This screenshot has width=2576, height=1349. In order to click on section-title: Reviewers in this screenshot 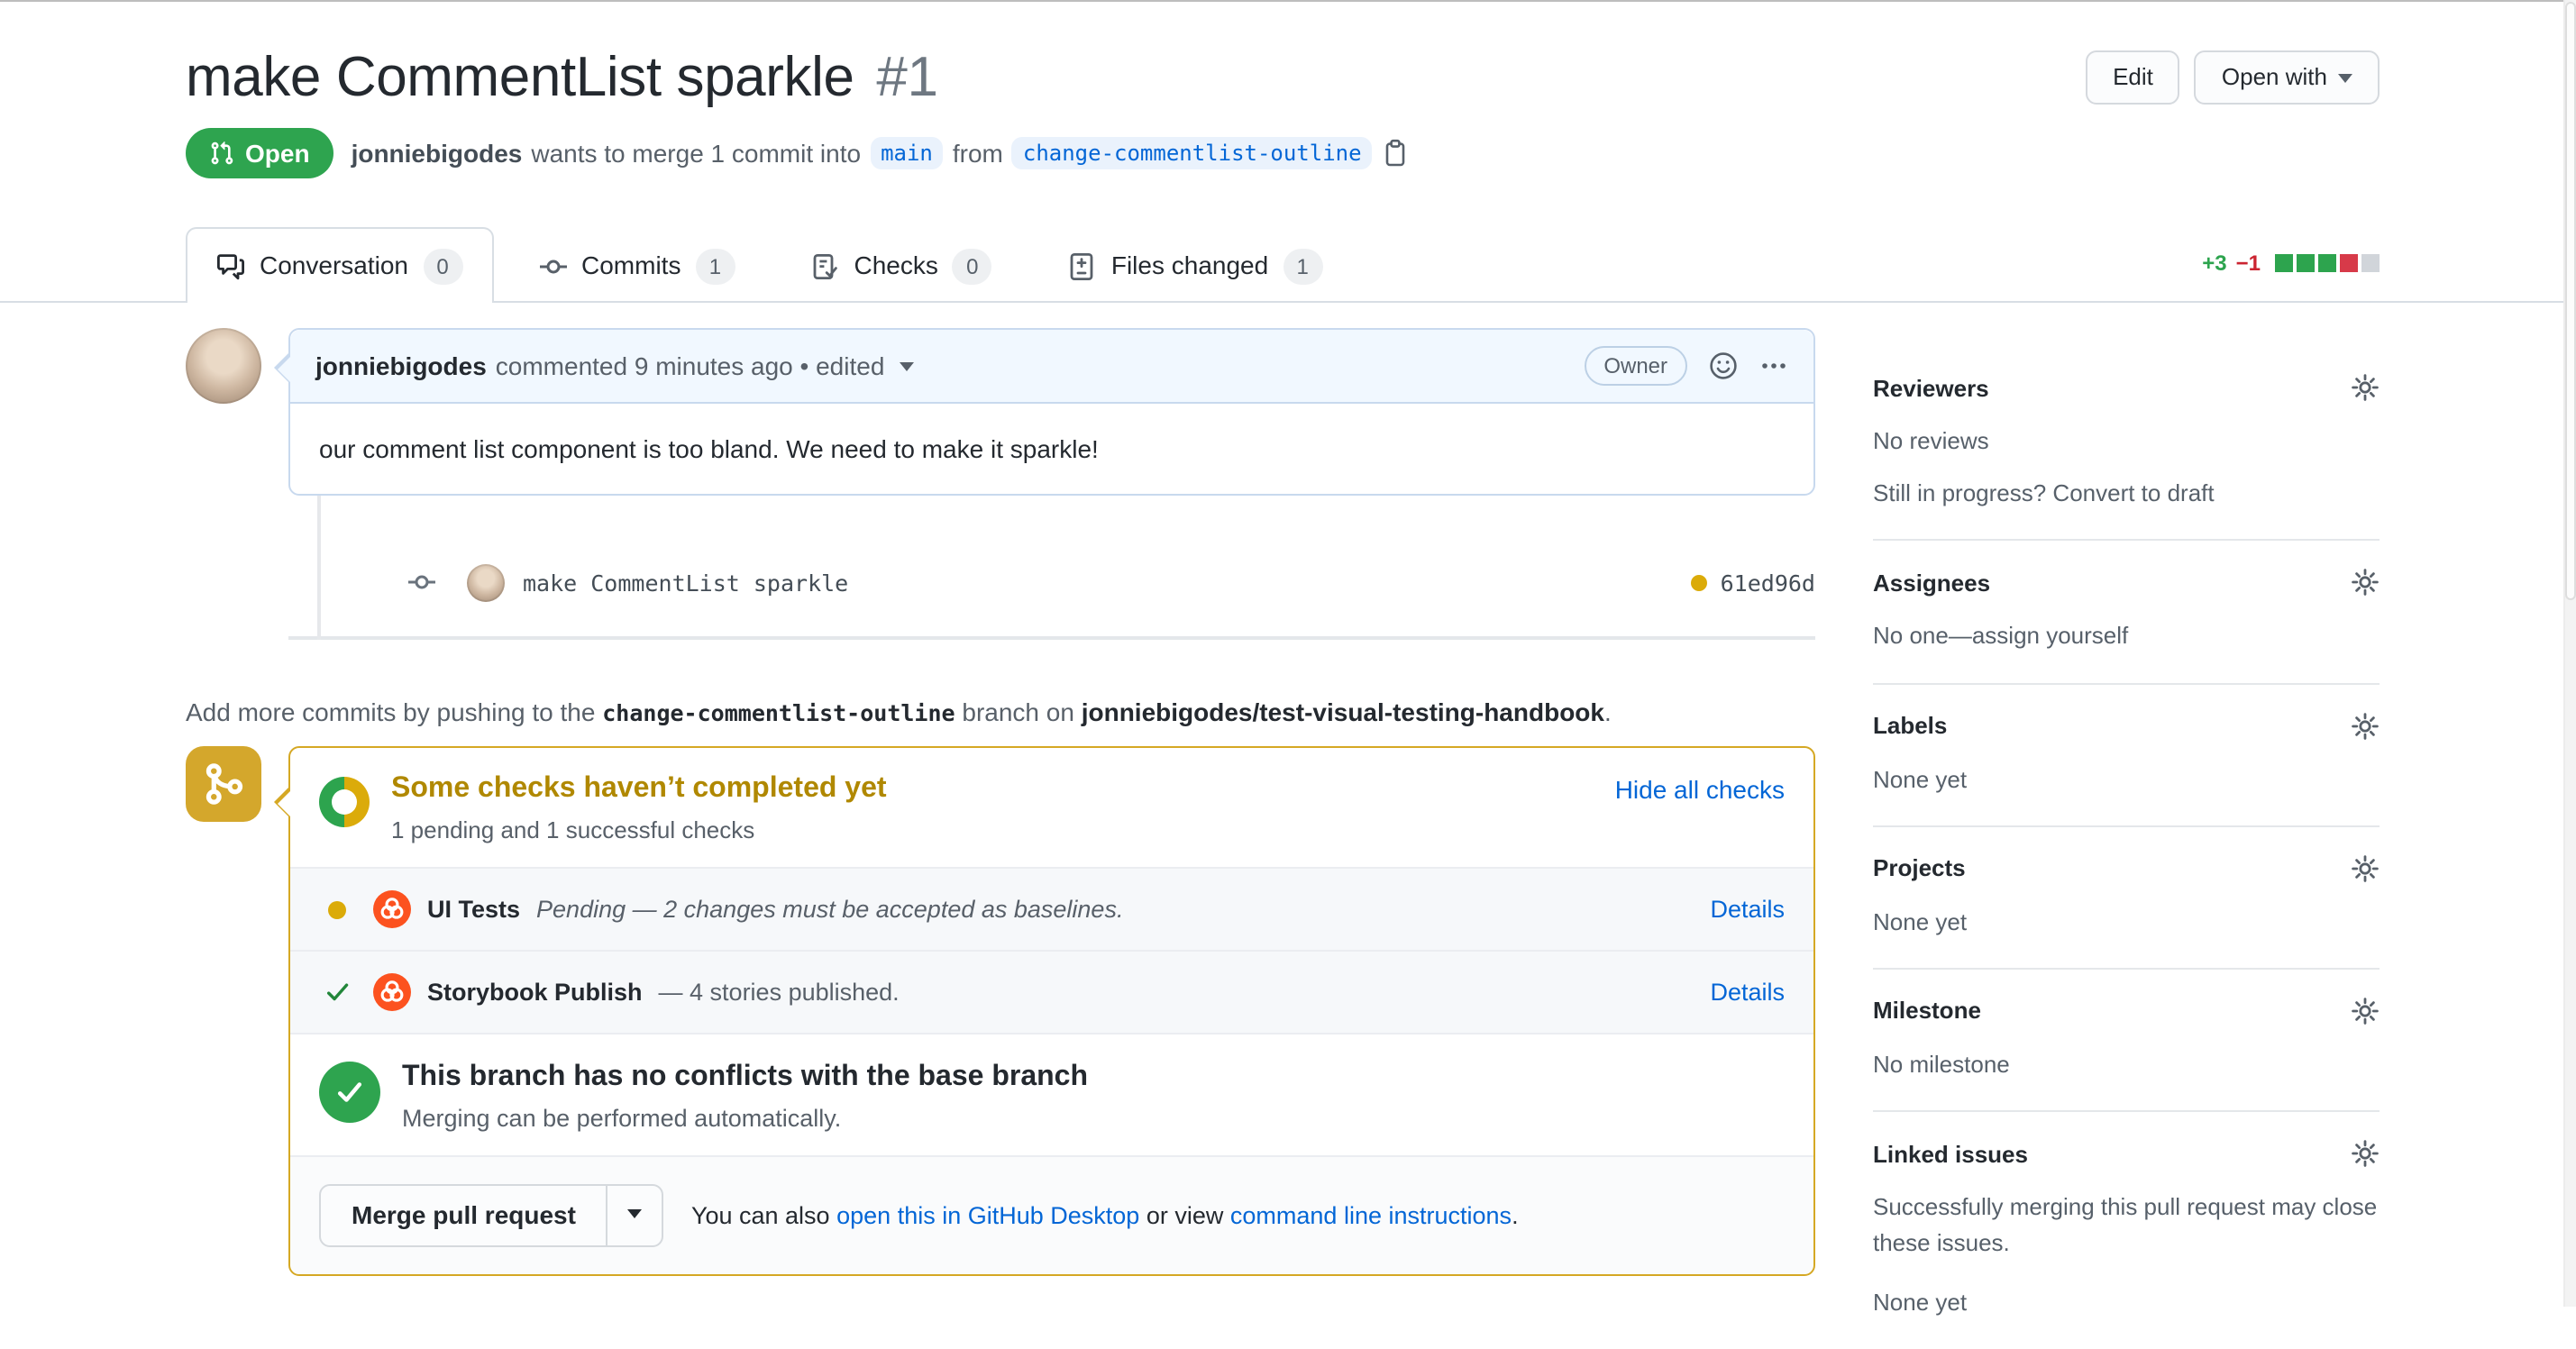, I will do `click(1931, 388)`.